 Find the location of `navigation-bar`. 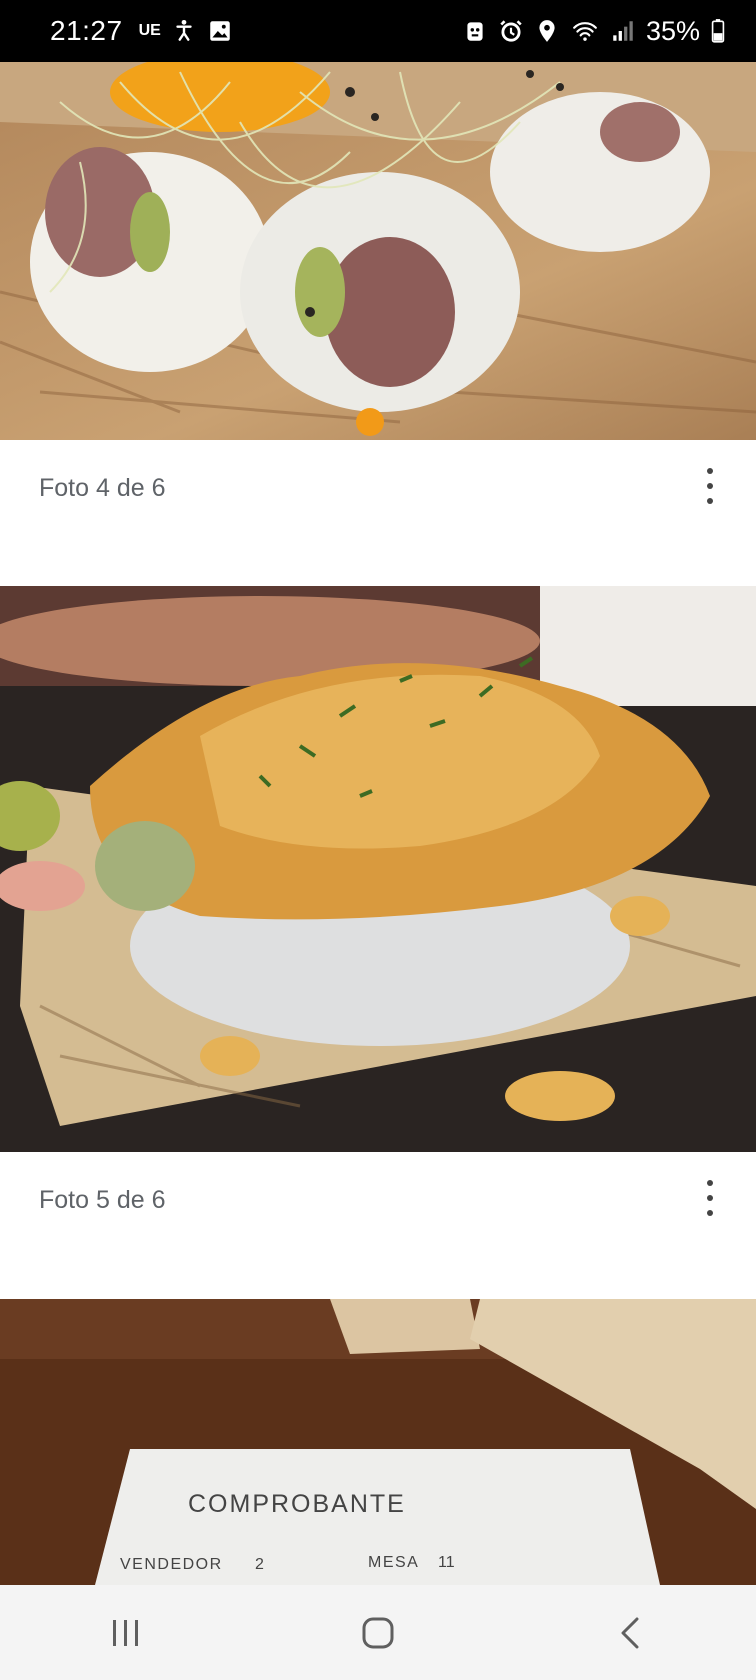

navigation-bar is located at coordinates (378, 1632).